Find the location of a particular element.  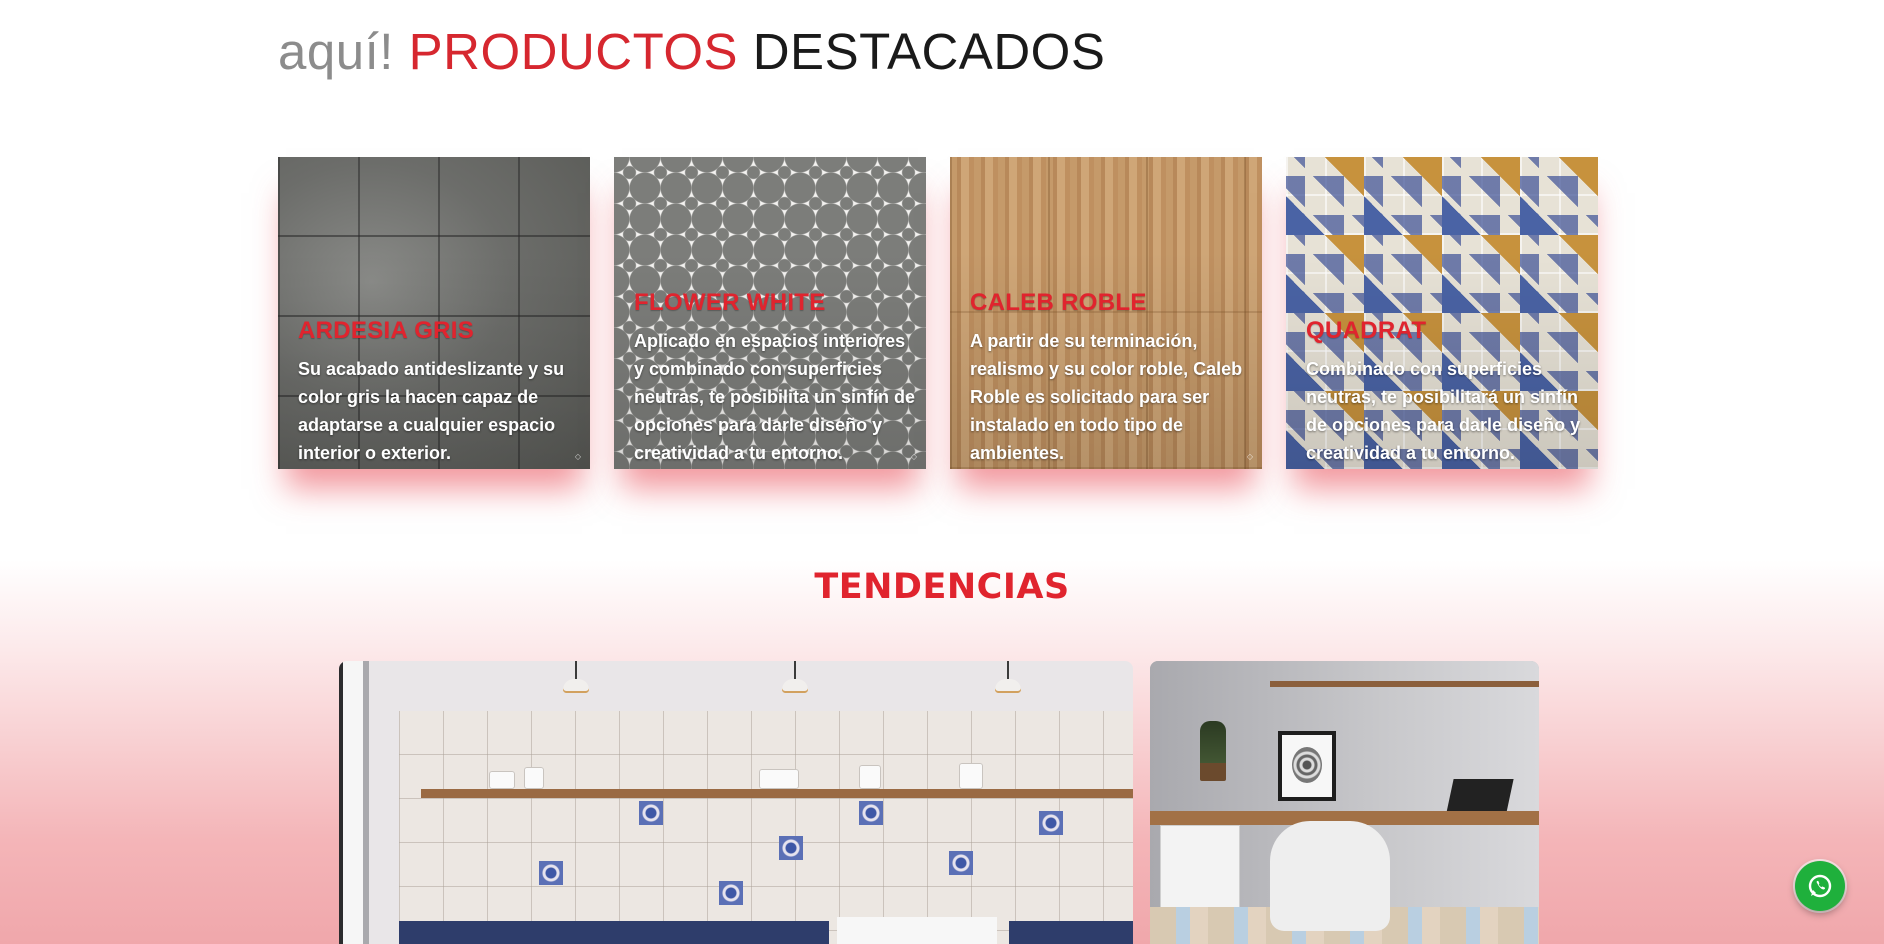

featured-products-heading: aquí! PRODUCTOS DESTACADOS is located at coordinates (691, 51).